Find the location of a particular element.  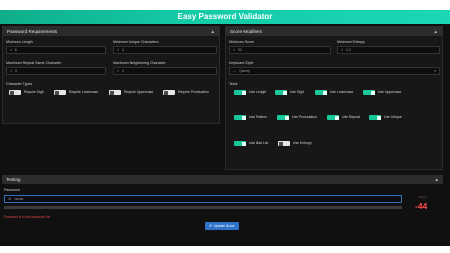

score-value: -44 is located at coordinates (421, 206).